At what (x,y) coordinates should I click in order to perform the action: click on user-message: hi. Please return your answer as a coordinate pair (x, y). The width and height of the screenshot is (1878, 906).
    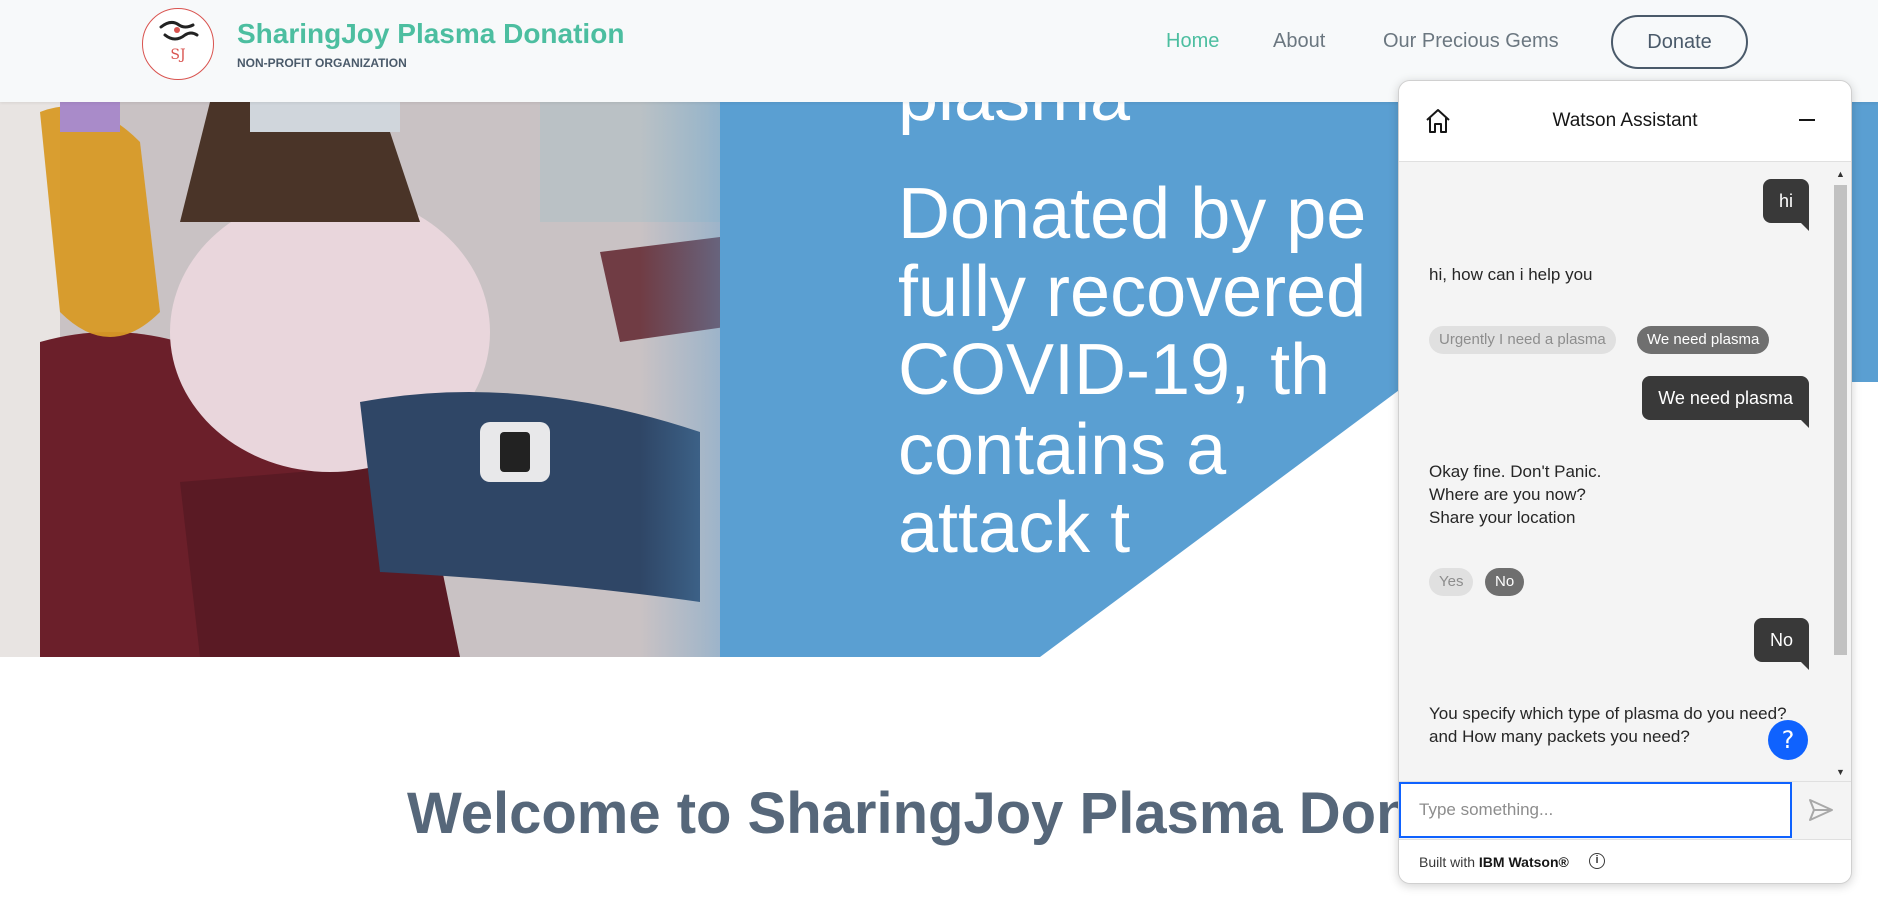
    Looking at the image, I should click on (1786, 205).